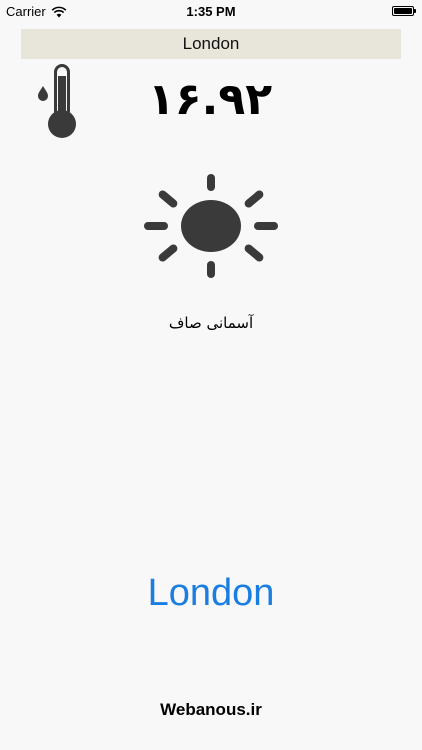  Describe the element at coordinates (211, 323) in the screenshot. I see `weather-condition: آسمانی صاف` at that location.